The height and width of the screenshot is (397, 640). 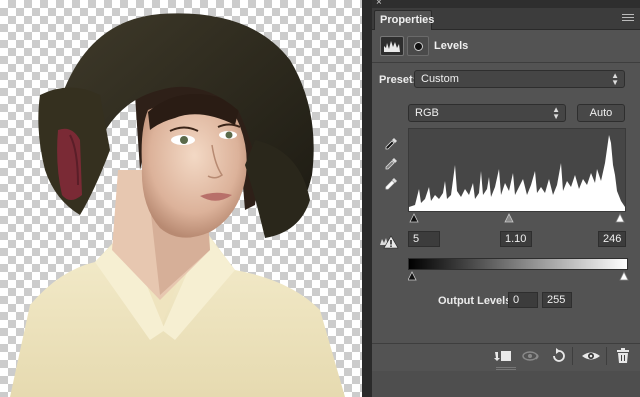 What do you see at coordinates (398, 80) in the screenshot?
I see `preset-label: Preset:` at bounding box center [398, 80].